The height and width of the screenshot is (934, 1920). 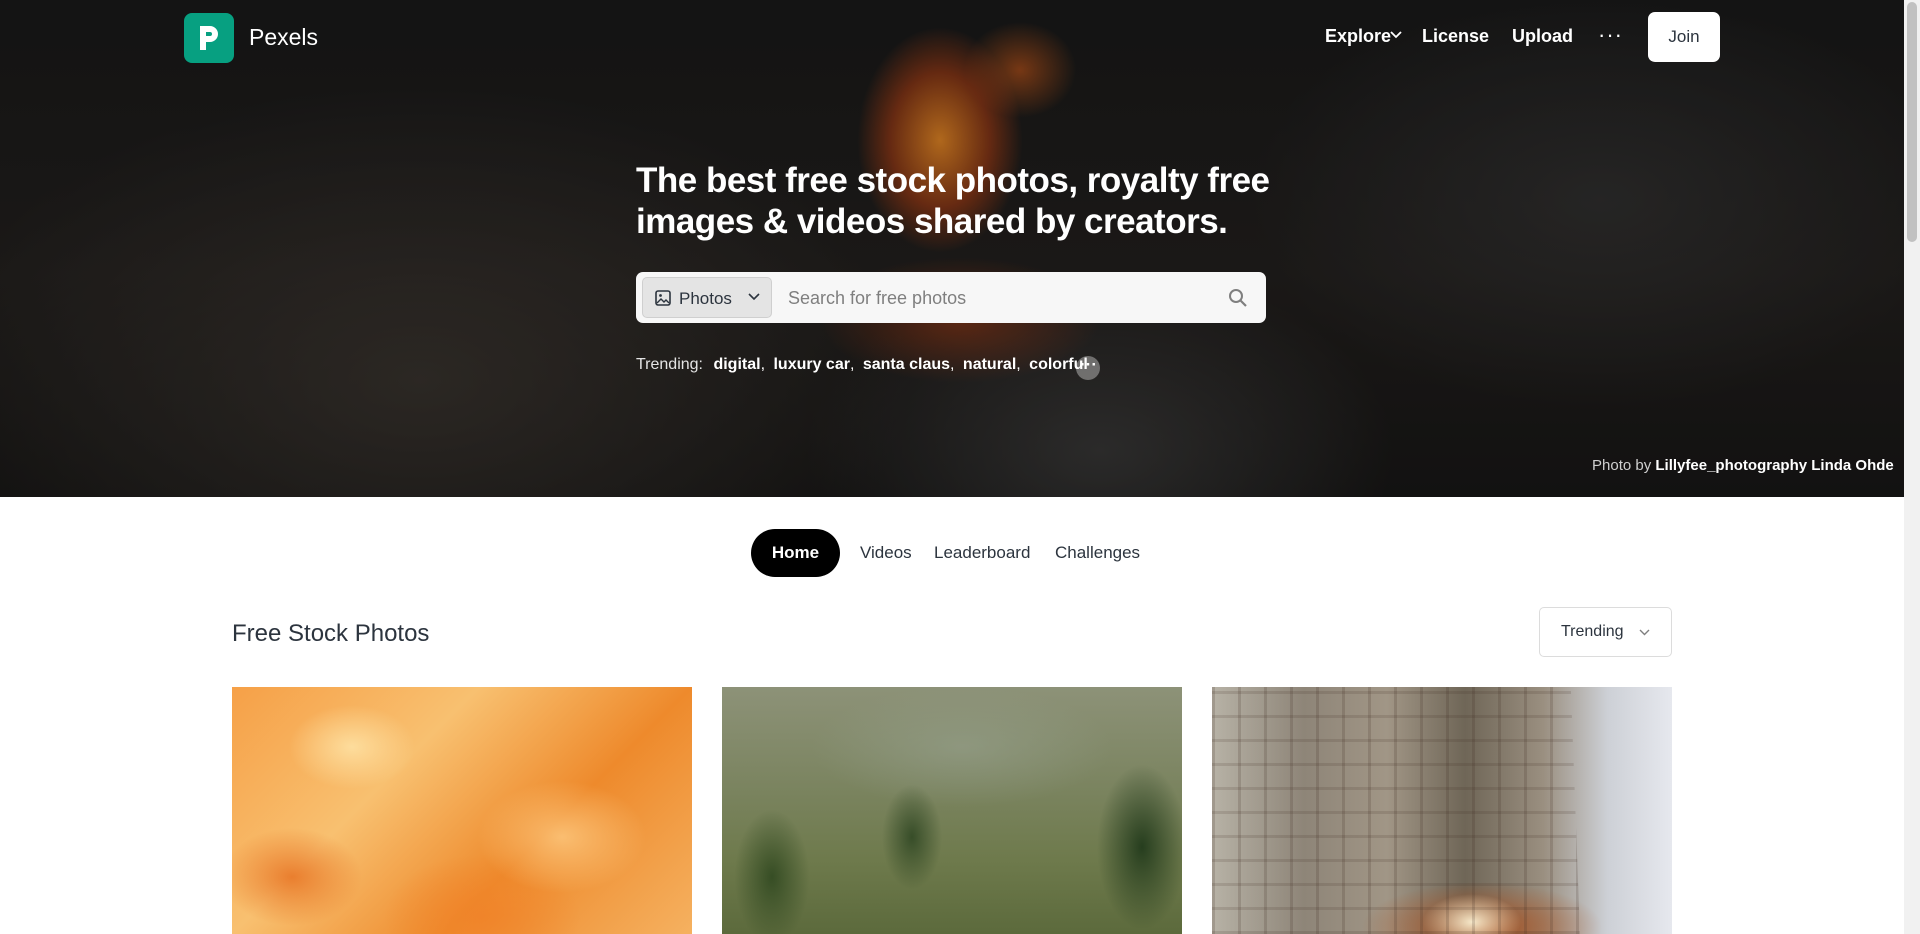 I want to click on search-icon, so click(x=1238, y=298).